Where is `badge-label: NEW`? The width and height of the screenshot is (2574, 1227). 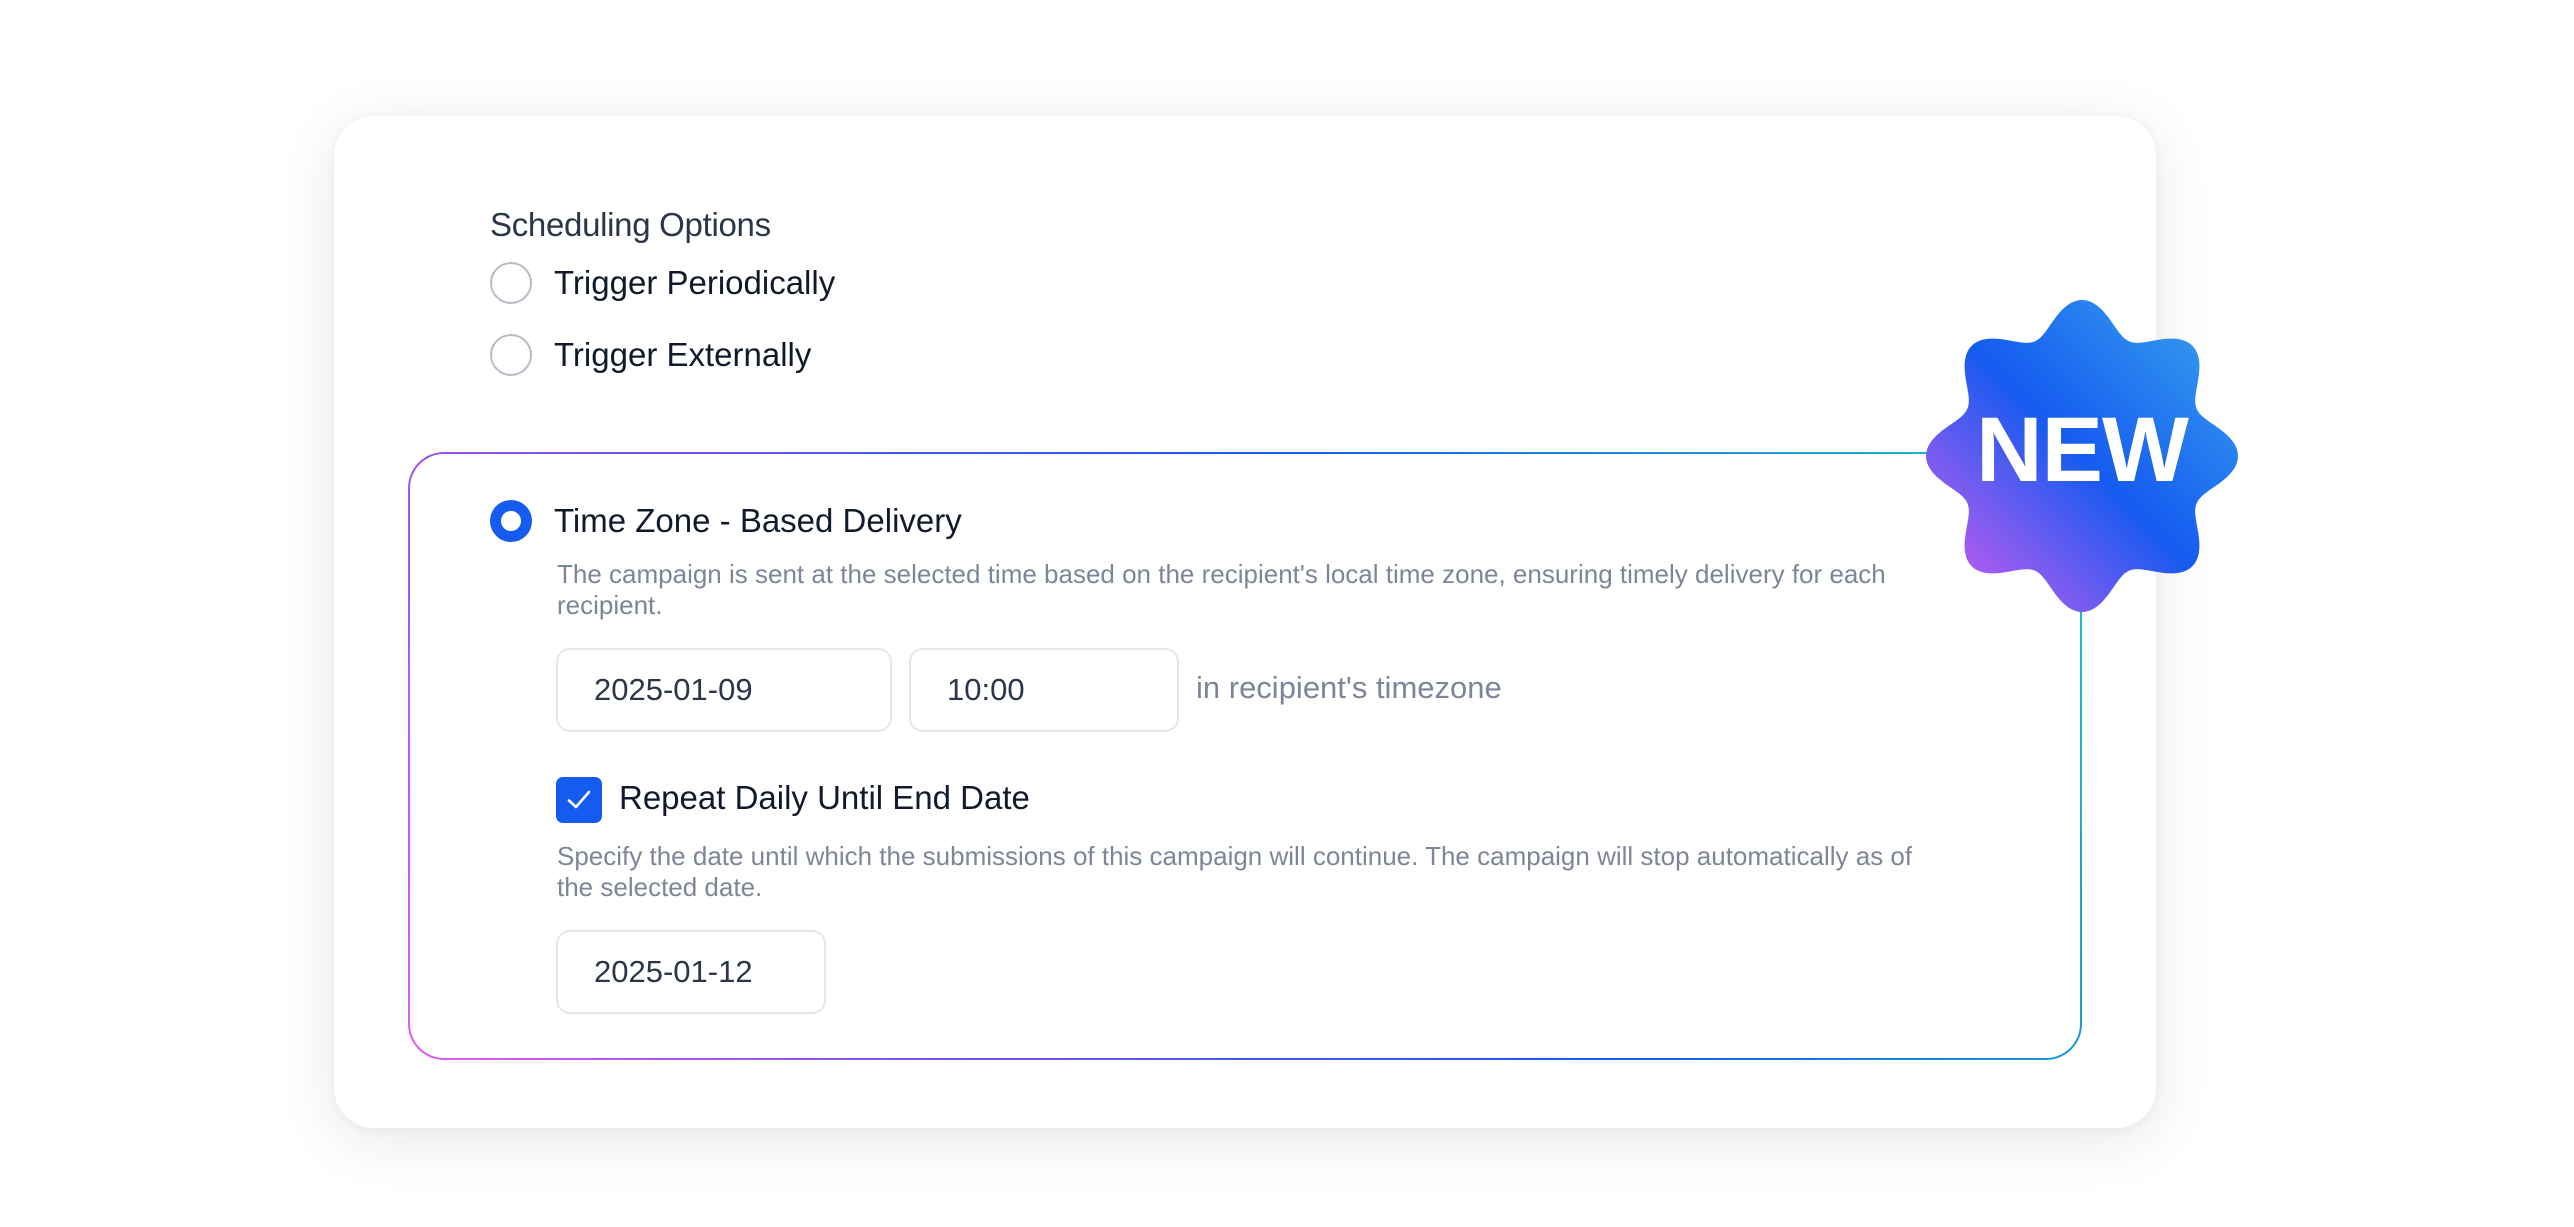 badge-label: NEW is located at coordinates (2082, 449).